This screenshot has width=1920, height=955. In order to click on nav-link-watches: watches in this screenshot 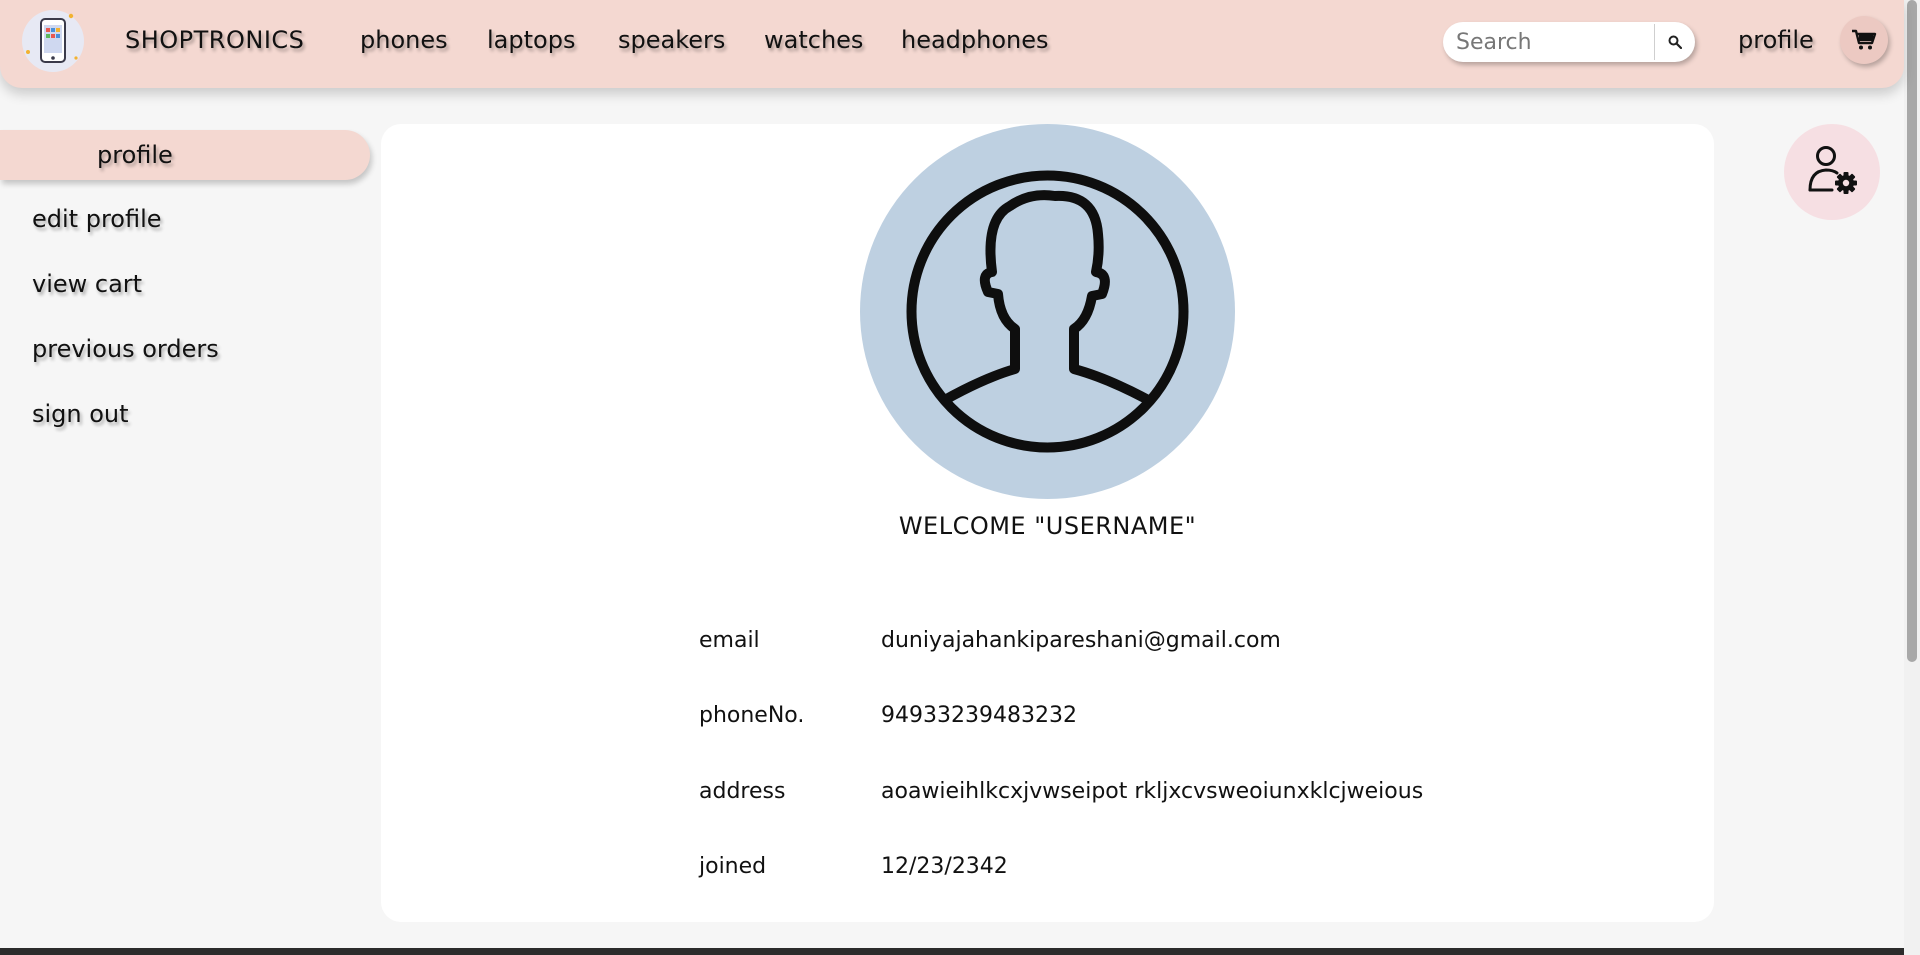, I will do `click(813, 40)`.